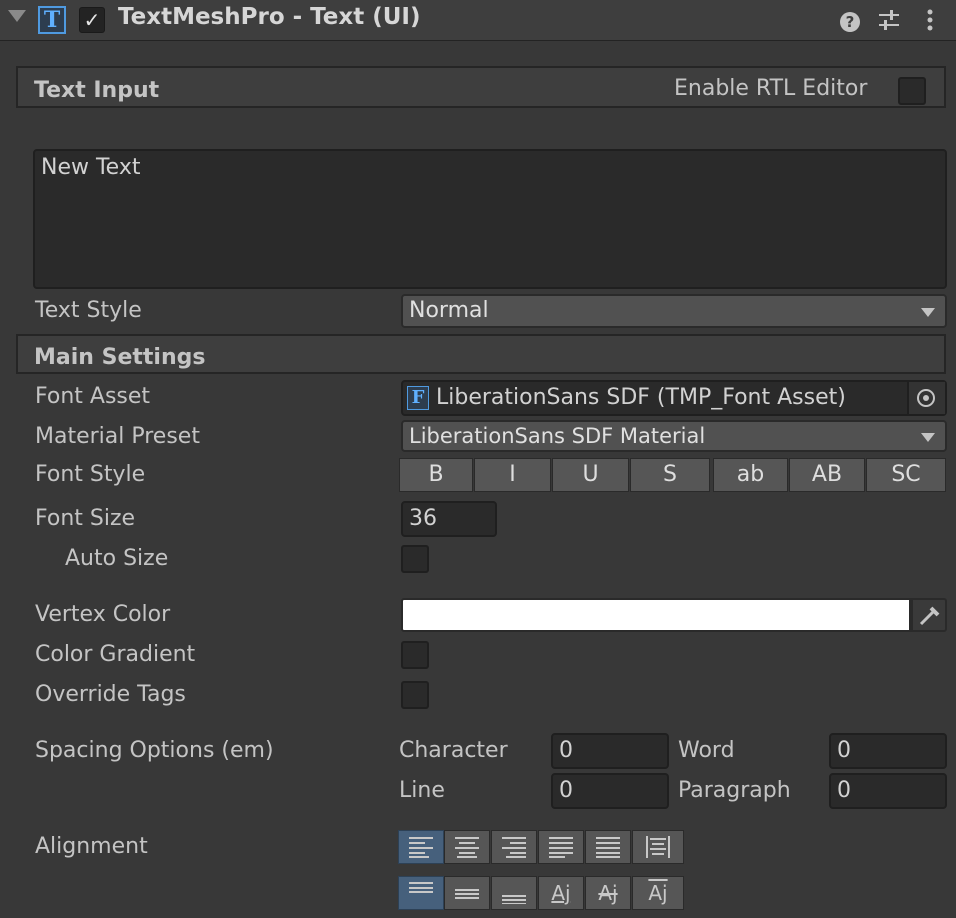  What do you see at coordinates (706, 750) in the screenshot?
I see `word-spacing-label: Word` at bounding box center [706, 750].